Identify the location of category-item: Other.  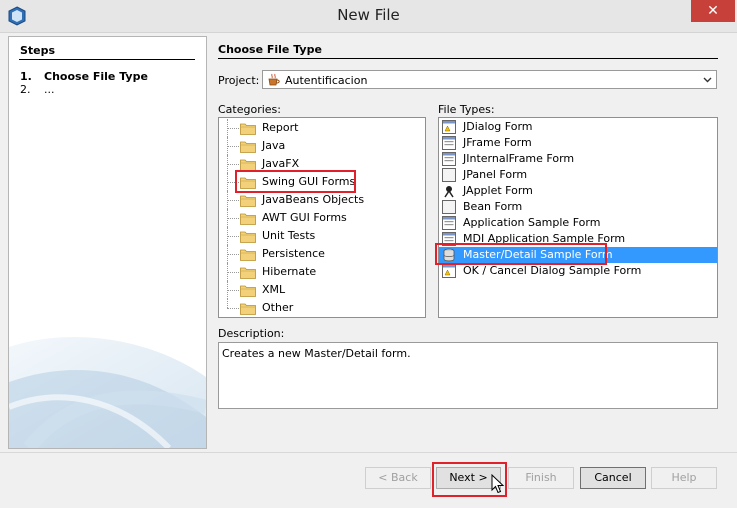
(322, 308).